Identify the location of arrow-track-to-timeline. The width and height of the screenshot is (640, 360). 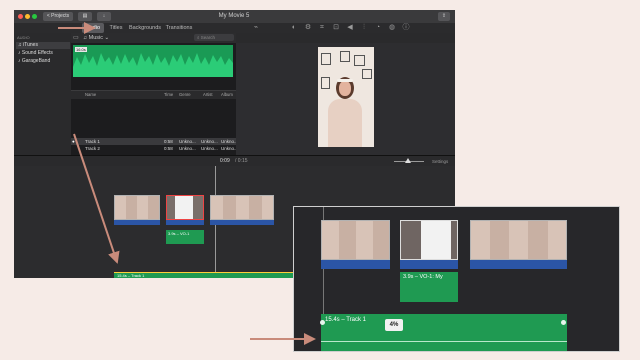
(96, 198).